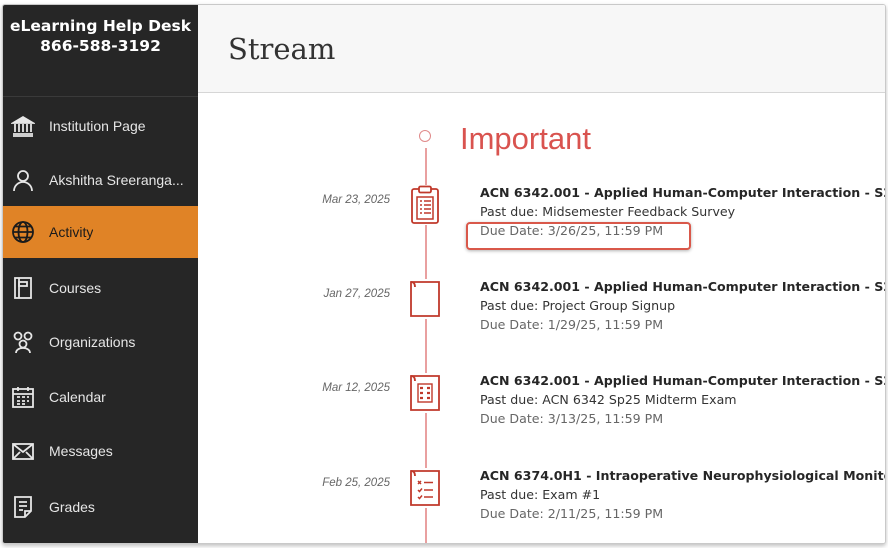 The image size is (888, 548). I want to click on calendar-icon, so click(23, 397).